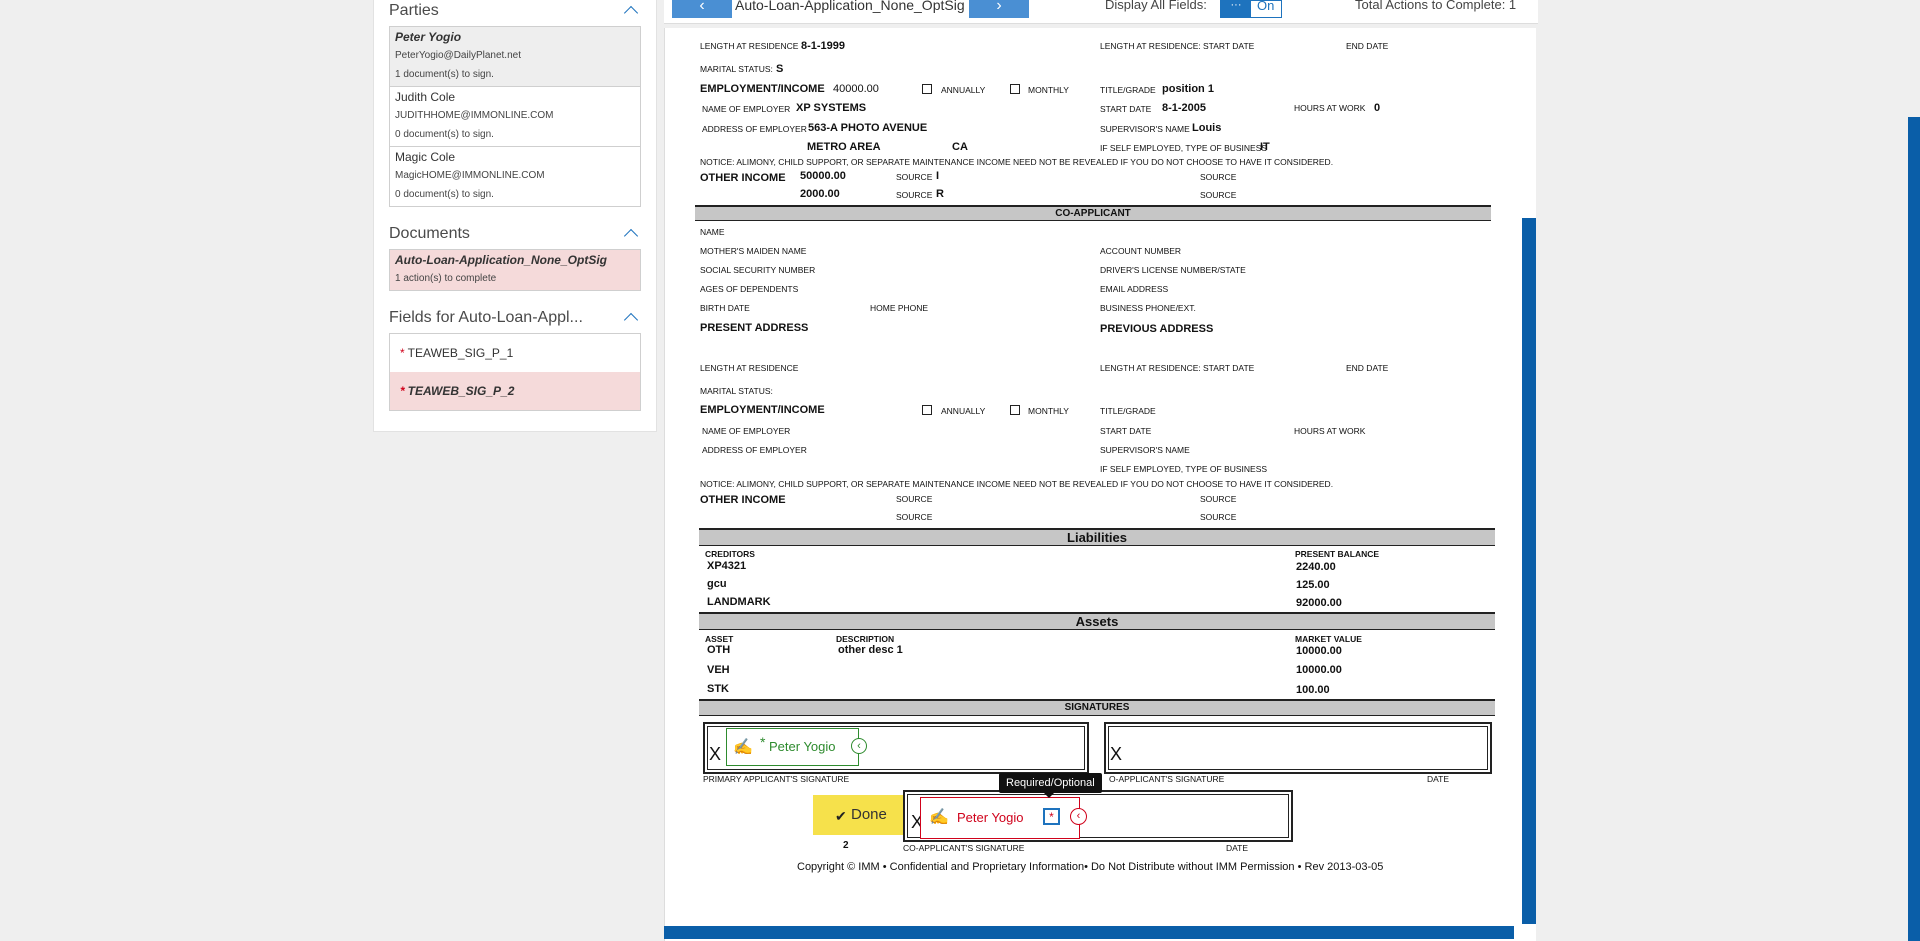 Image resolution: width=1920 pixels, height=941 pixels. Describe the element at coordinates (470, 175) in the screenshot. I see `party-email: MagicHOME@IMMONLINE.COM` at that location.